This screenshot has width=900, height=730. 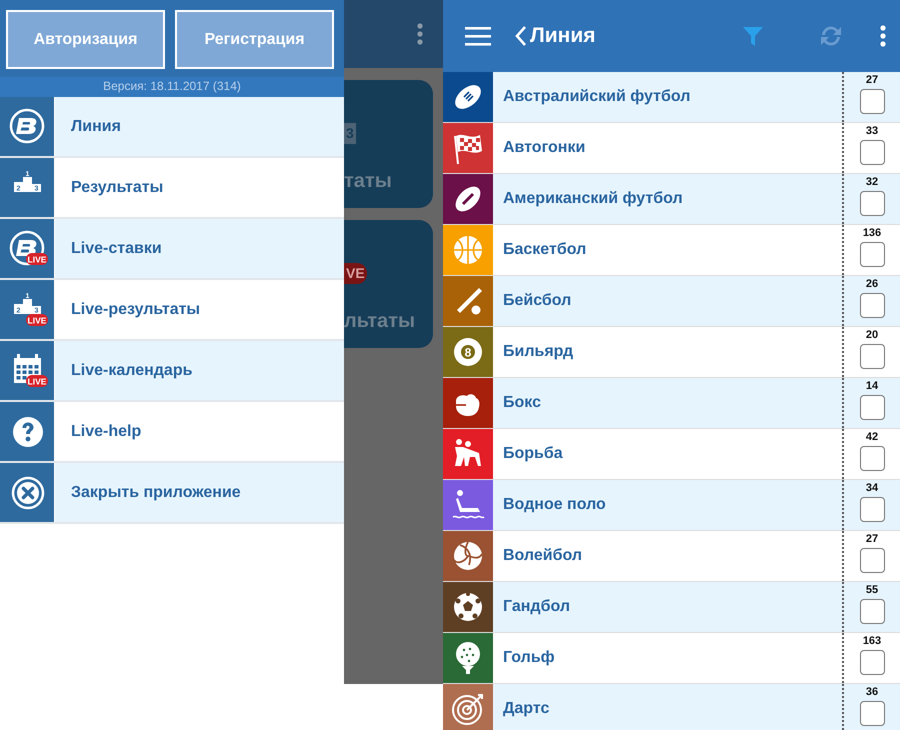 What do you see at coordinates (753, 36) in the screenshot?
I see `filter-icon` at bounding box center [753, 36].